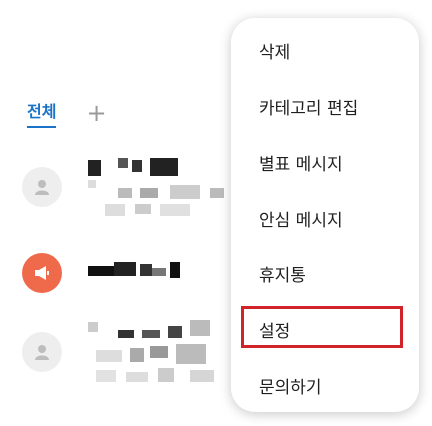  I want to click on menu-item-settings: 설정, so click(274, 329).